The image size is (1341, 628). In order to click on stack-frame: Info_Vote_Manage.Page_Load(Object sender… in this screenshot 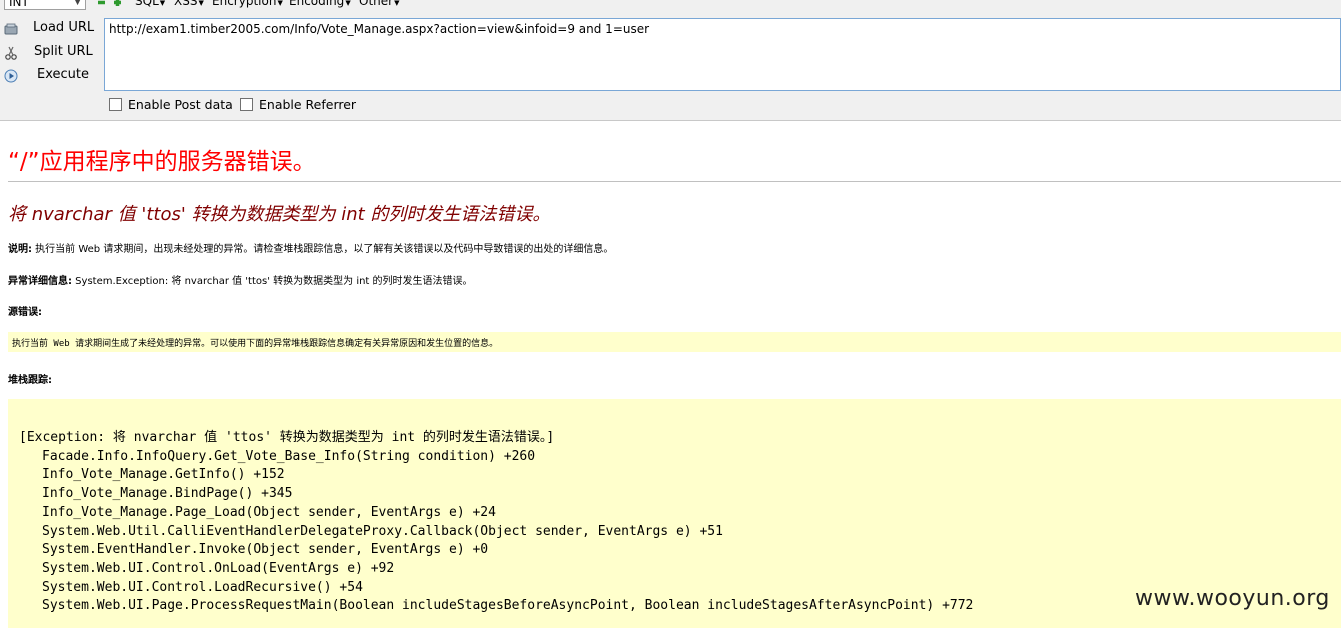, I will do `click(269, 512)`.